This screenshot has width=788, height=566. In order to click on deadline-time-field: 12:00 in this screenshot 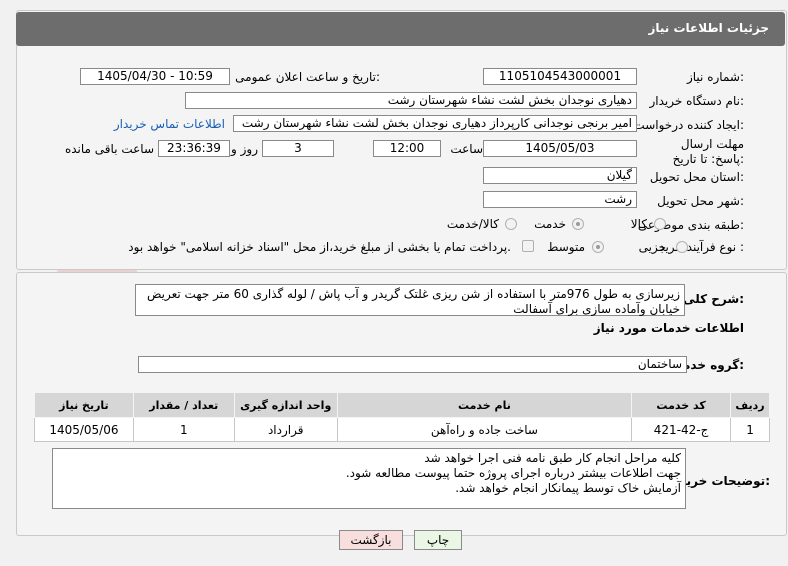, I will do `click(407, 148)`.